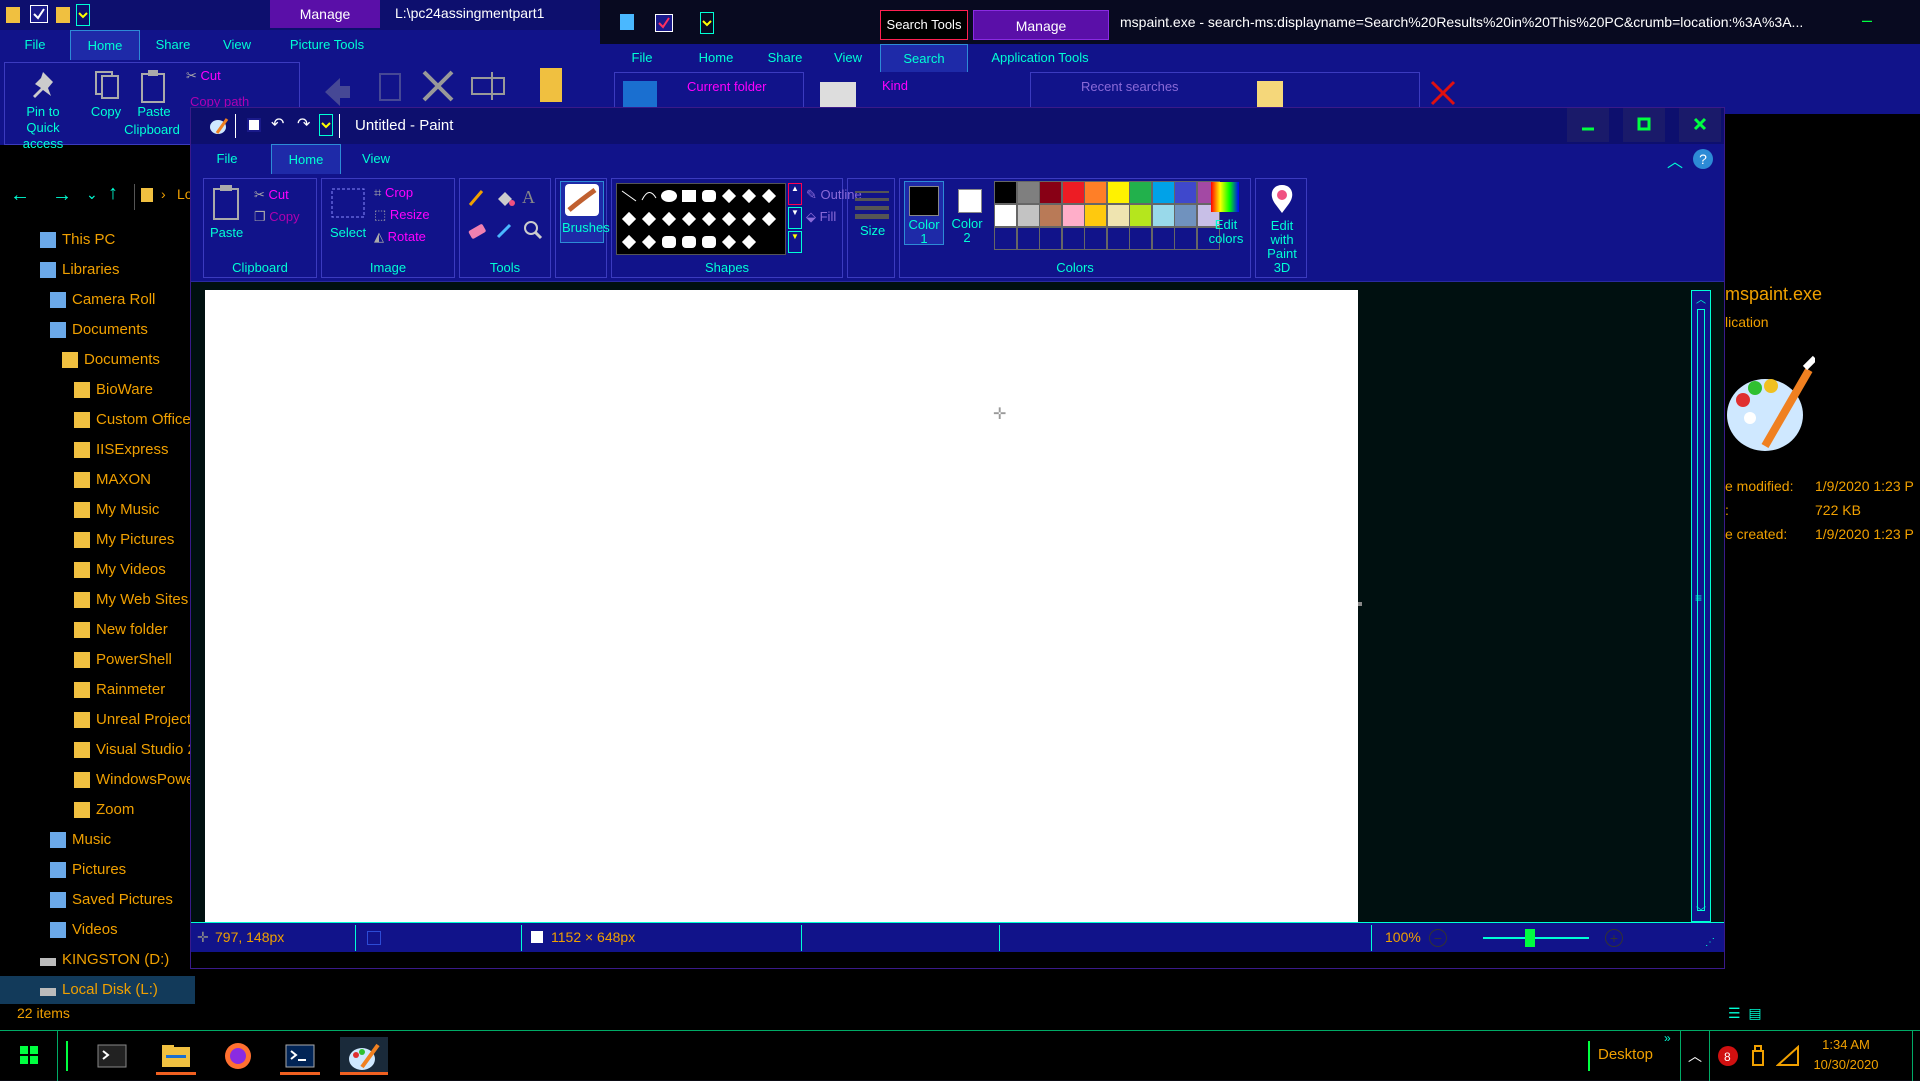 This screenshot has height=1081, width=1920. I want to click on tree-item: IISExpress, so click(97, 450).